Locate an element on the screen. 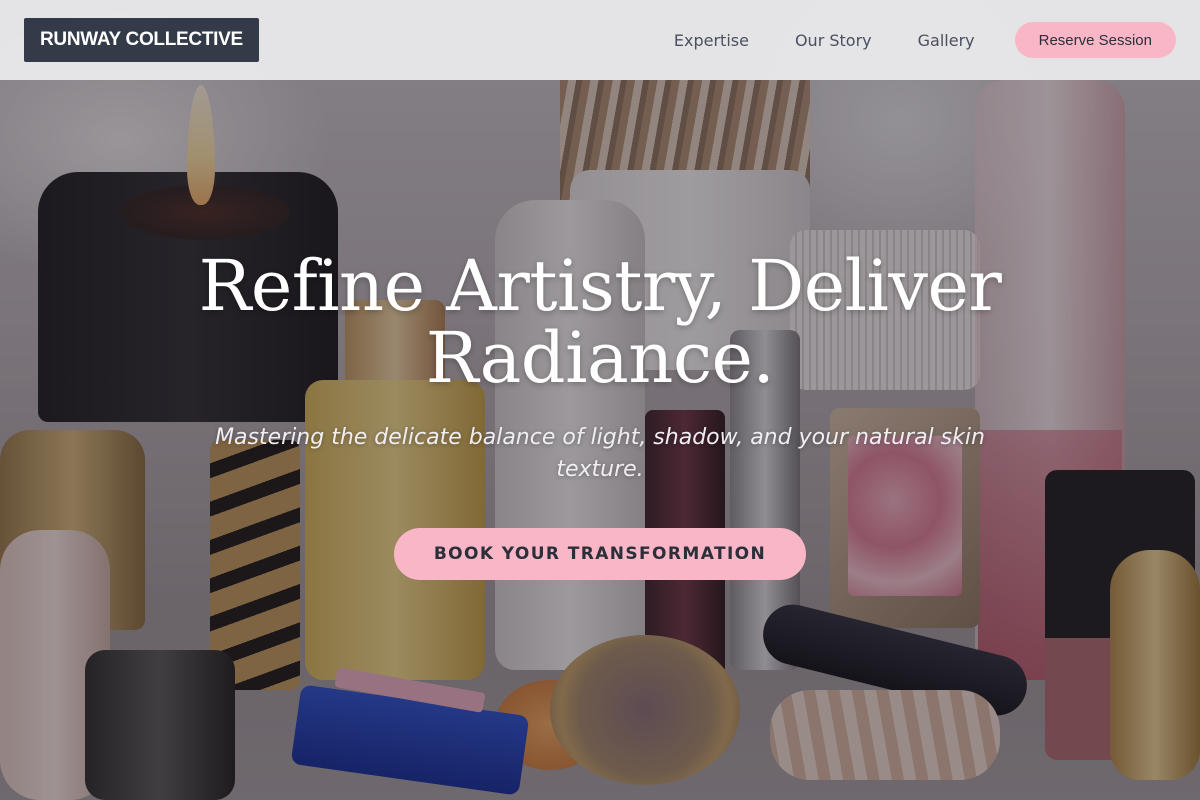 The image size is (1200, 800). book-transformation-button: BOOK YOUR TRANSFORMATION is located at coordinates (600, 554).